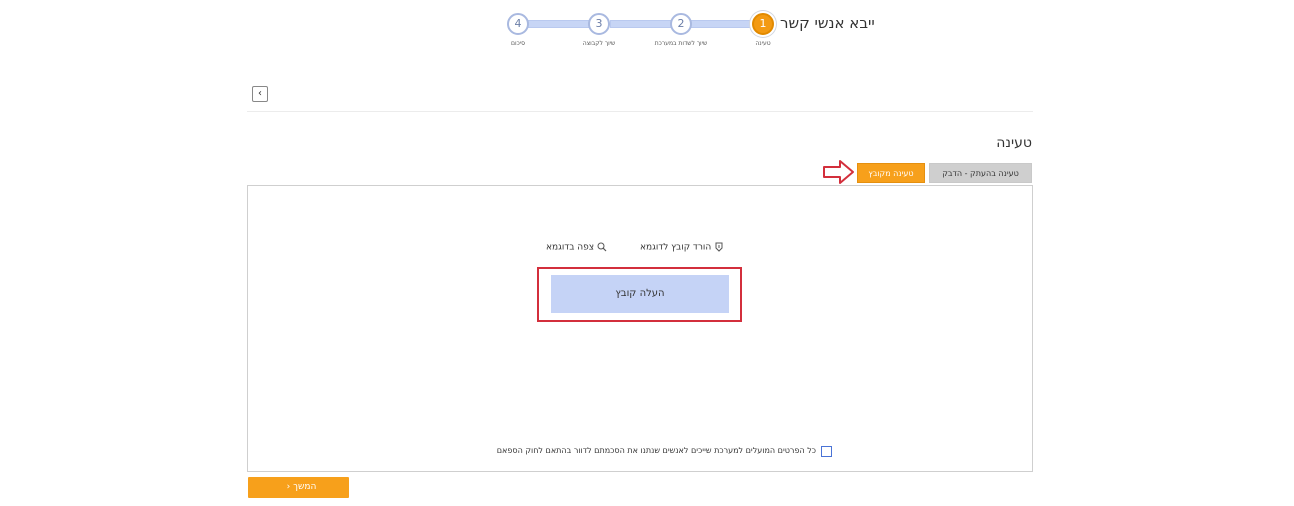 The height and width of the screenshot is (506, 1294). I want to click on download-icon, so click(719, 247).